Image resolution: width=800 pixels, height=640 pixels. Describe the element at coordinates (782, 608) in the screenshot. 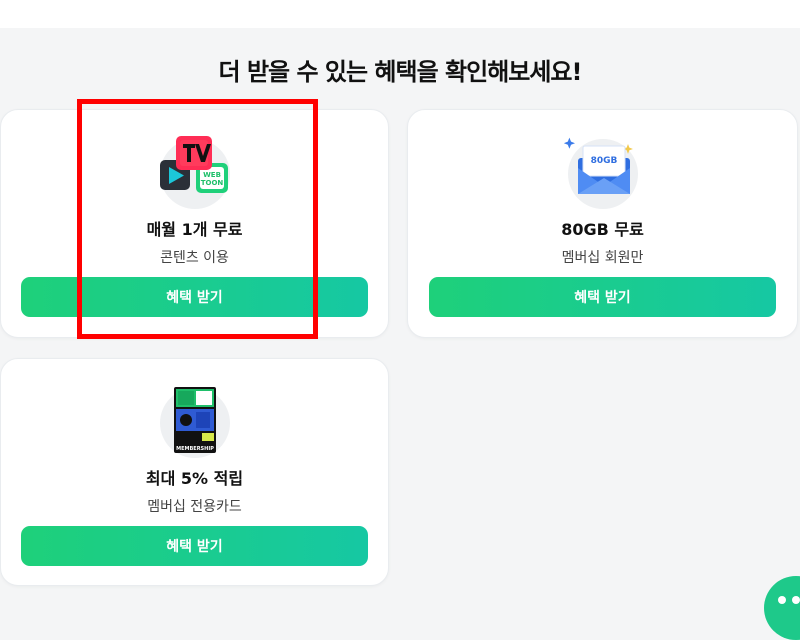

I see `chatbot-floating-button` at that location.